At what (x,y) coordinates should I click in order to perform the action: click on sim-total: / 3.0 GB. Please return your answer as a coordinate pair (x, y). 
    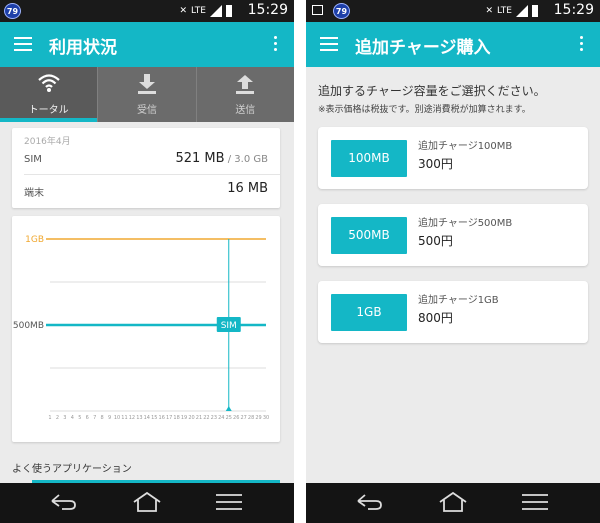
    Looking at the image, I should click on (246, 159).